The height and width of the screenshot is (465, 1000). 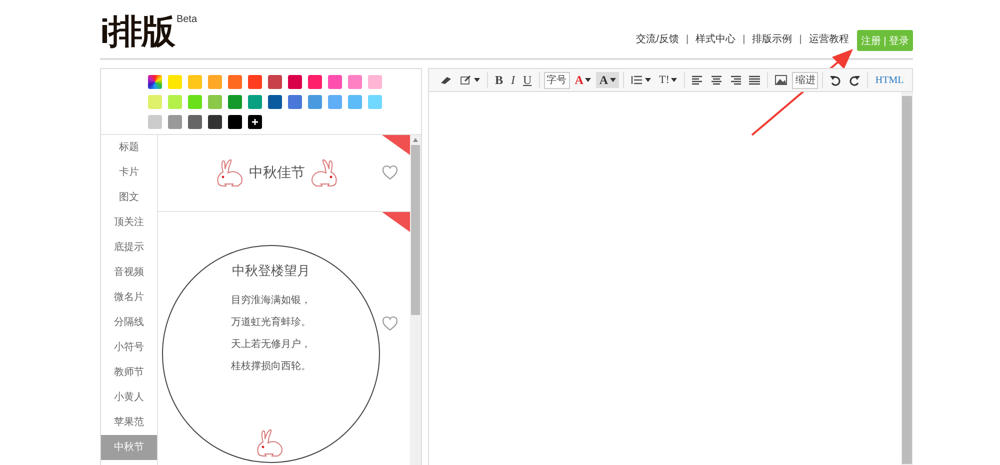 What do you see at coordinates (608, 80) in the screenshot?
I see `background-color-button: A` at bounding box center [608, 80].